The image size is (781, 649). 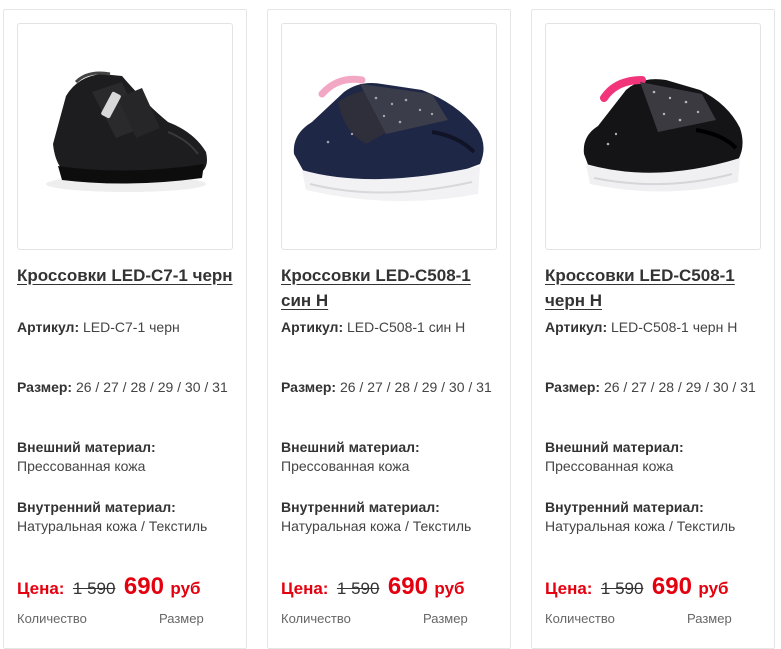 I want to click on article-row: Артикул: LED-C508-1 син Н, so click(x=391, y=327).